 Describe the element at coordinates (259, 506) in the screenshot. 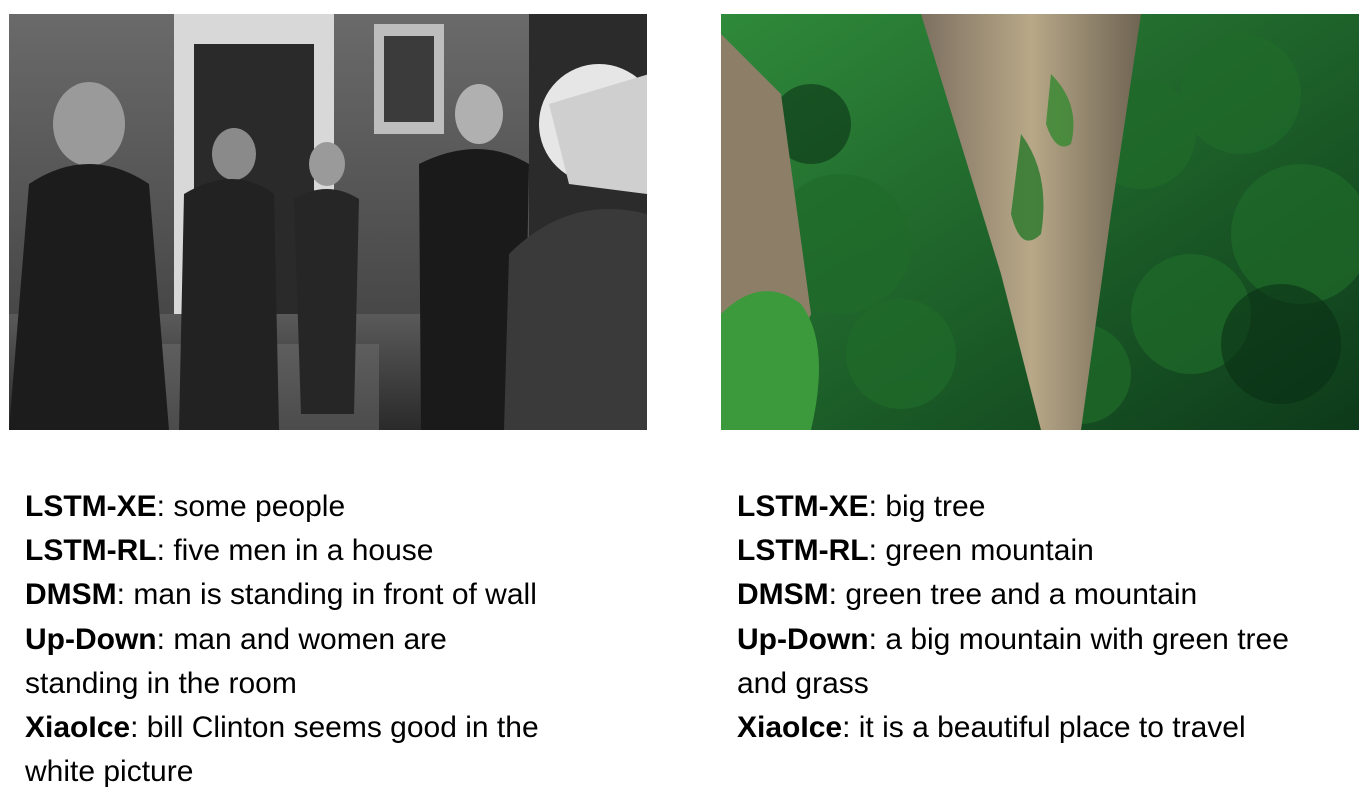

I see `caption-text: some people` at that location.